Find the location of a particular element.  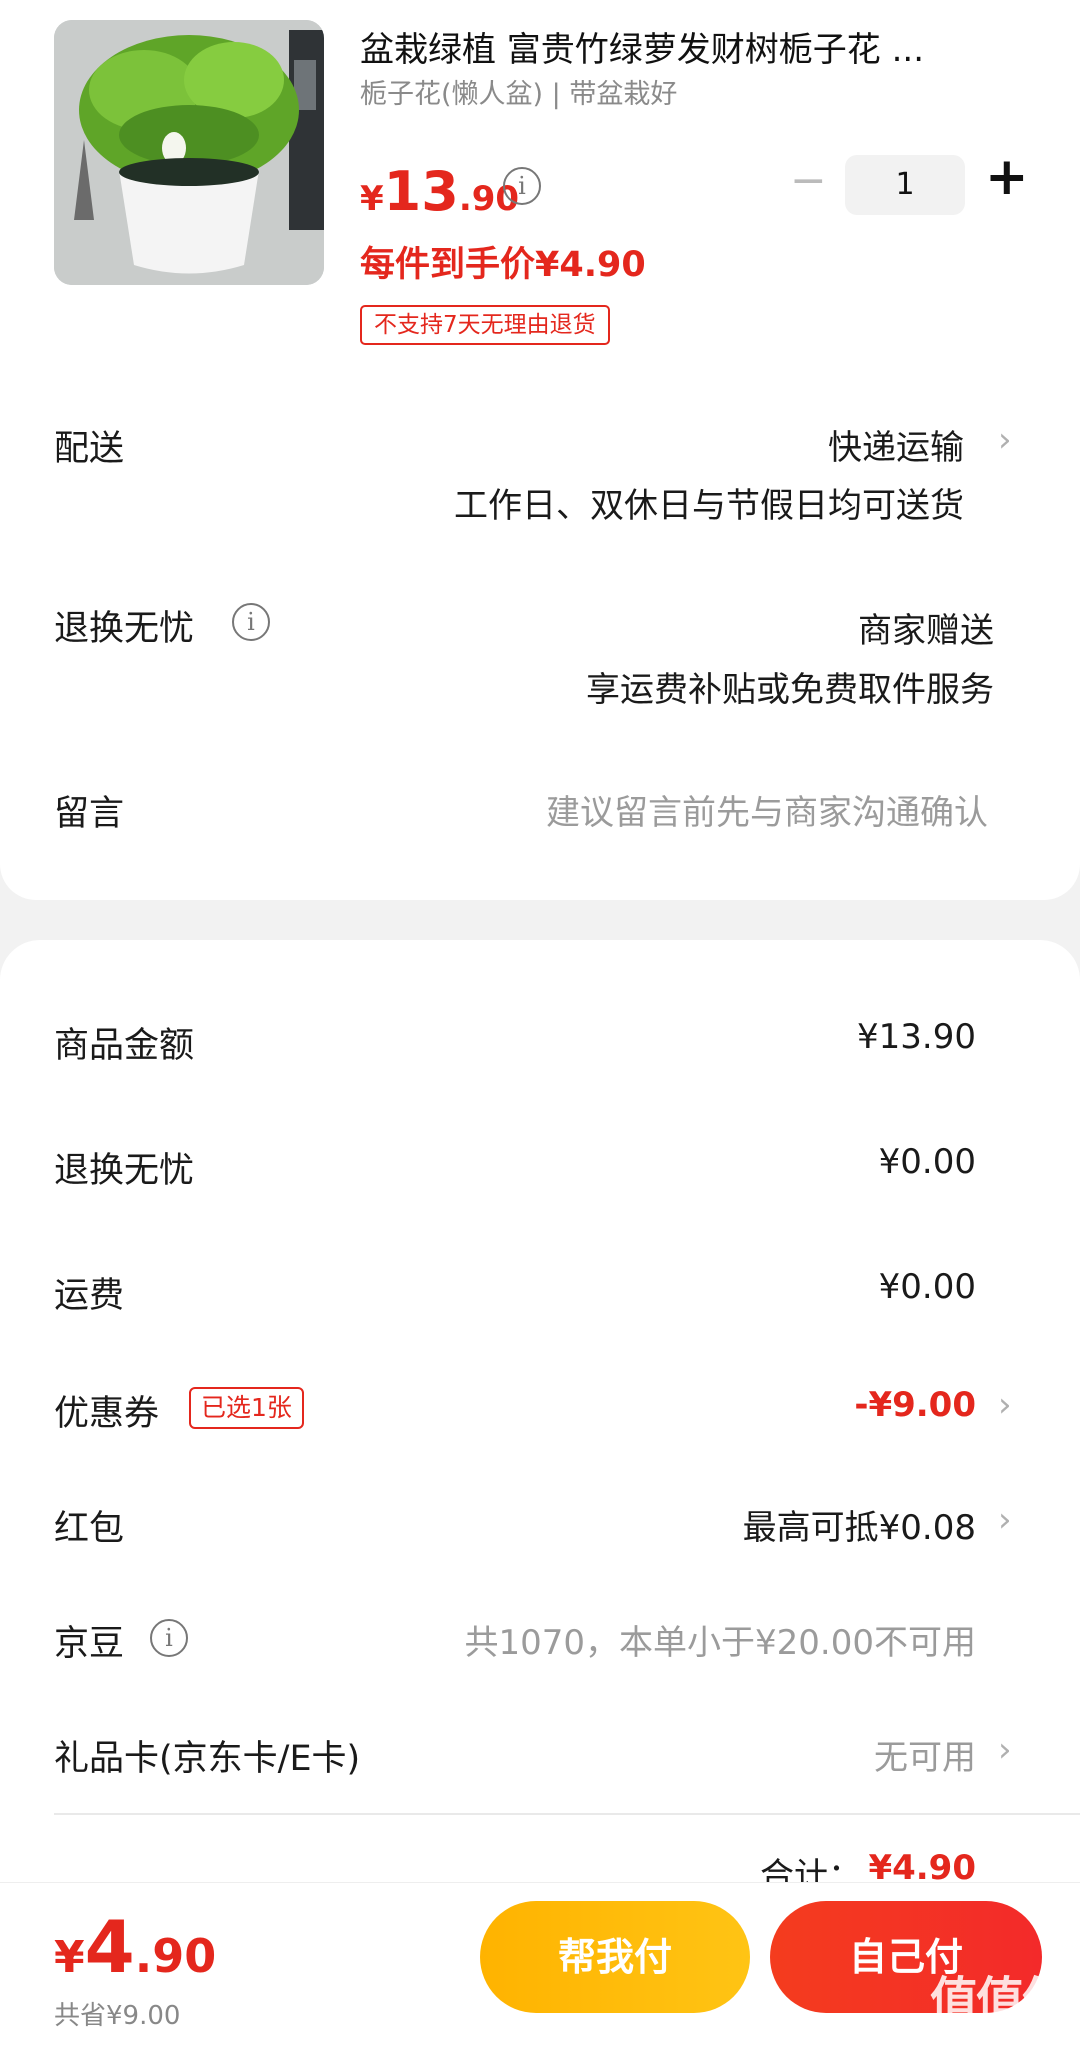

coupon-label: 优惠券 is located at coordinates (107, 1414).